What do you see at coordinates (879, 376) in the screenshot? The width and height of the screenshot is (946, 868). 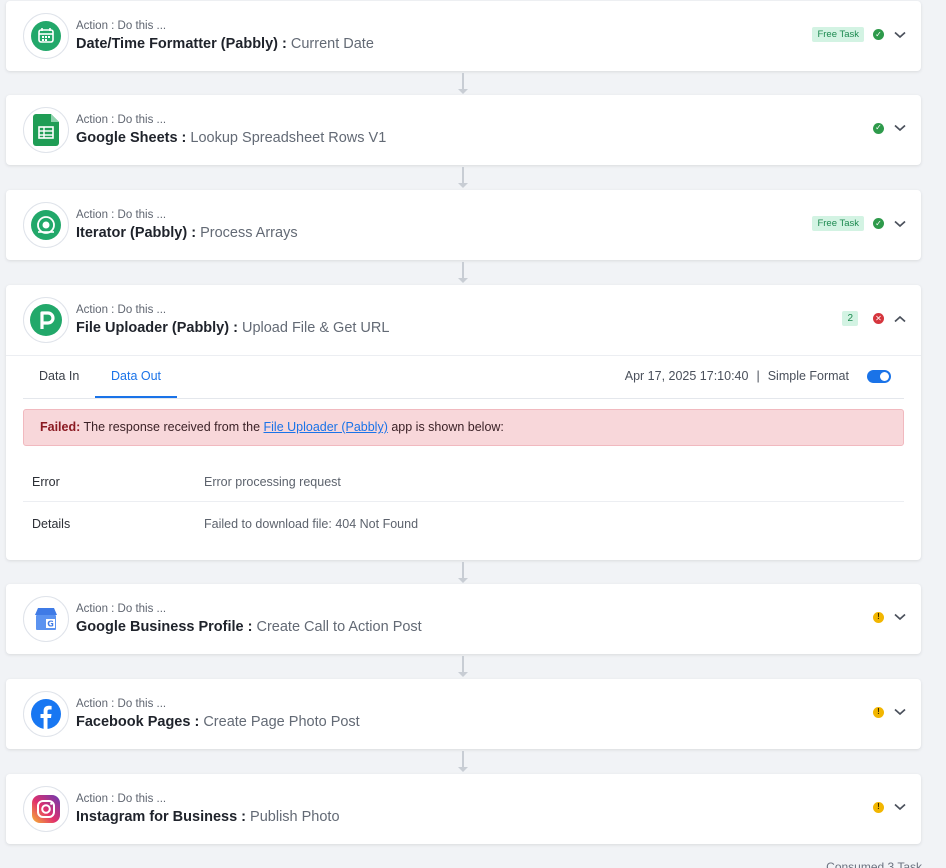 I see `simple-format-toggle` at bounding box center [879, 376].